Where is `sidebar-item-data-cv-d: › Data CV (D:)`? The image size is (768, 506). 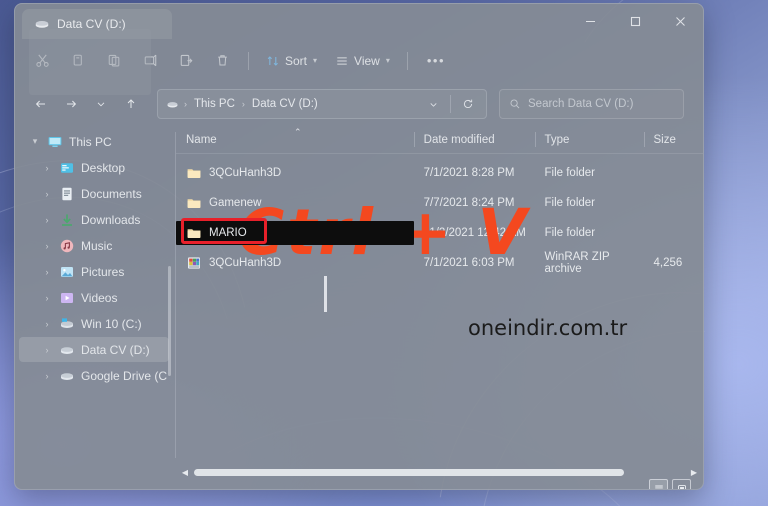
sidebar-item-data-cv-d: › Data CV (D:) is located at coordinates (94, 349).